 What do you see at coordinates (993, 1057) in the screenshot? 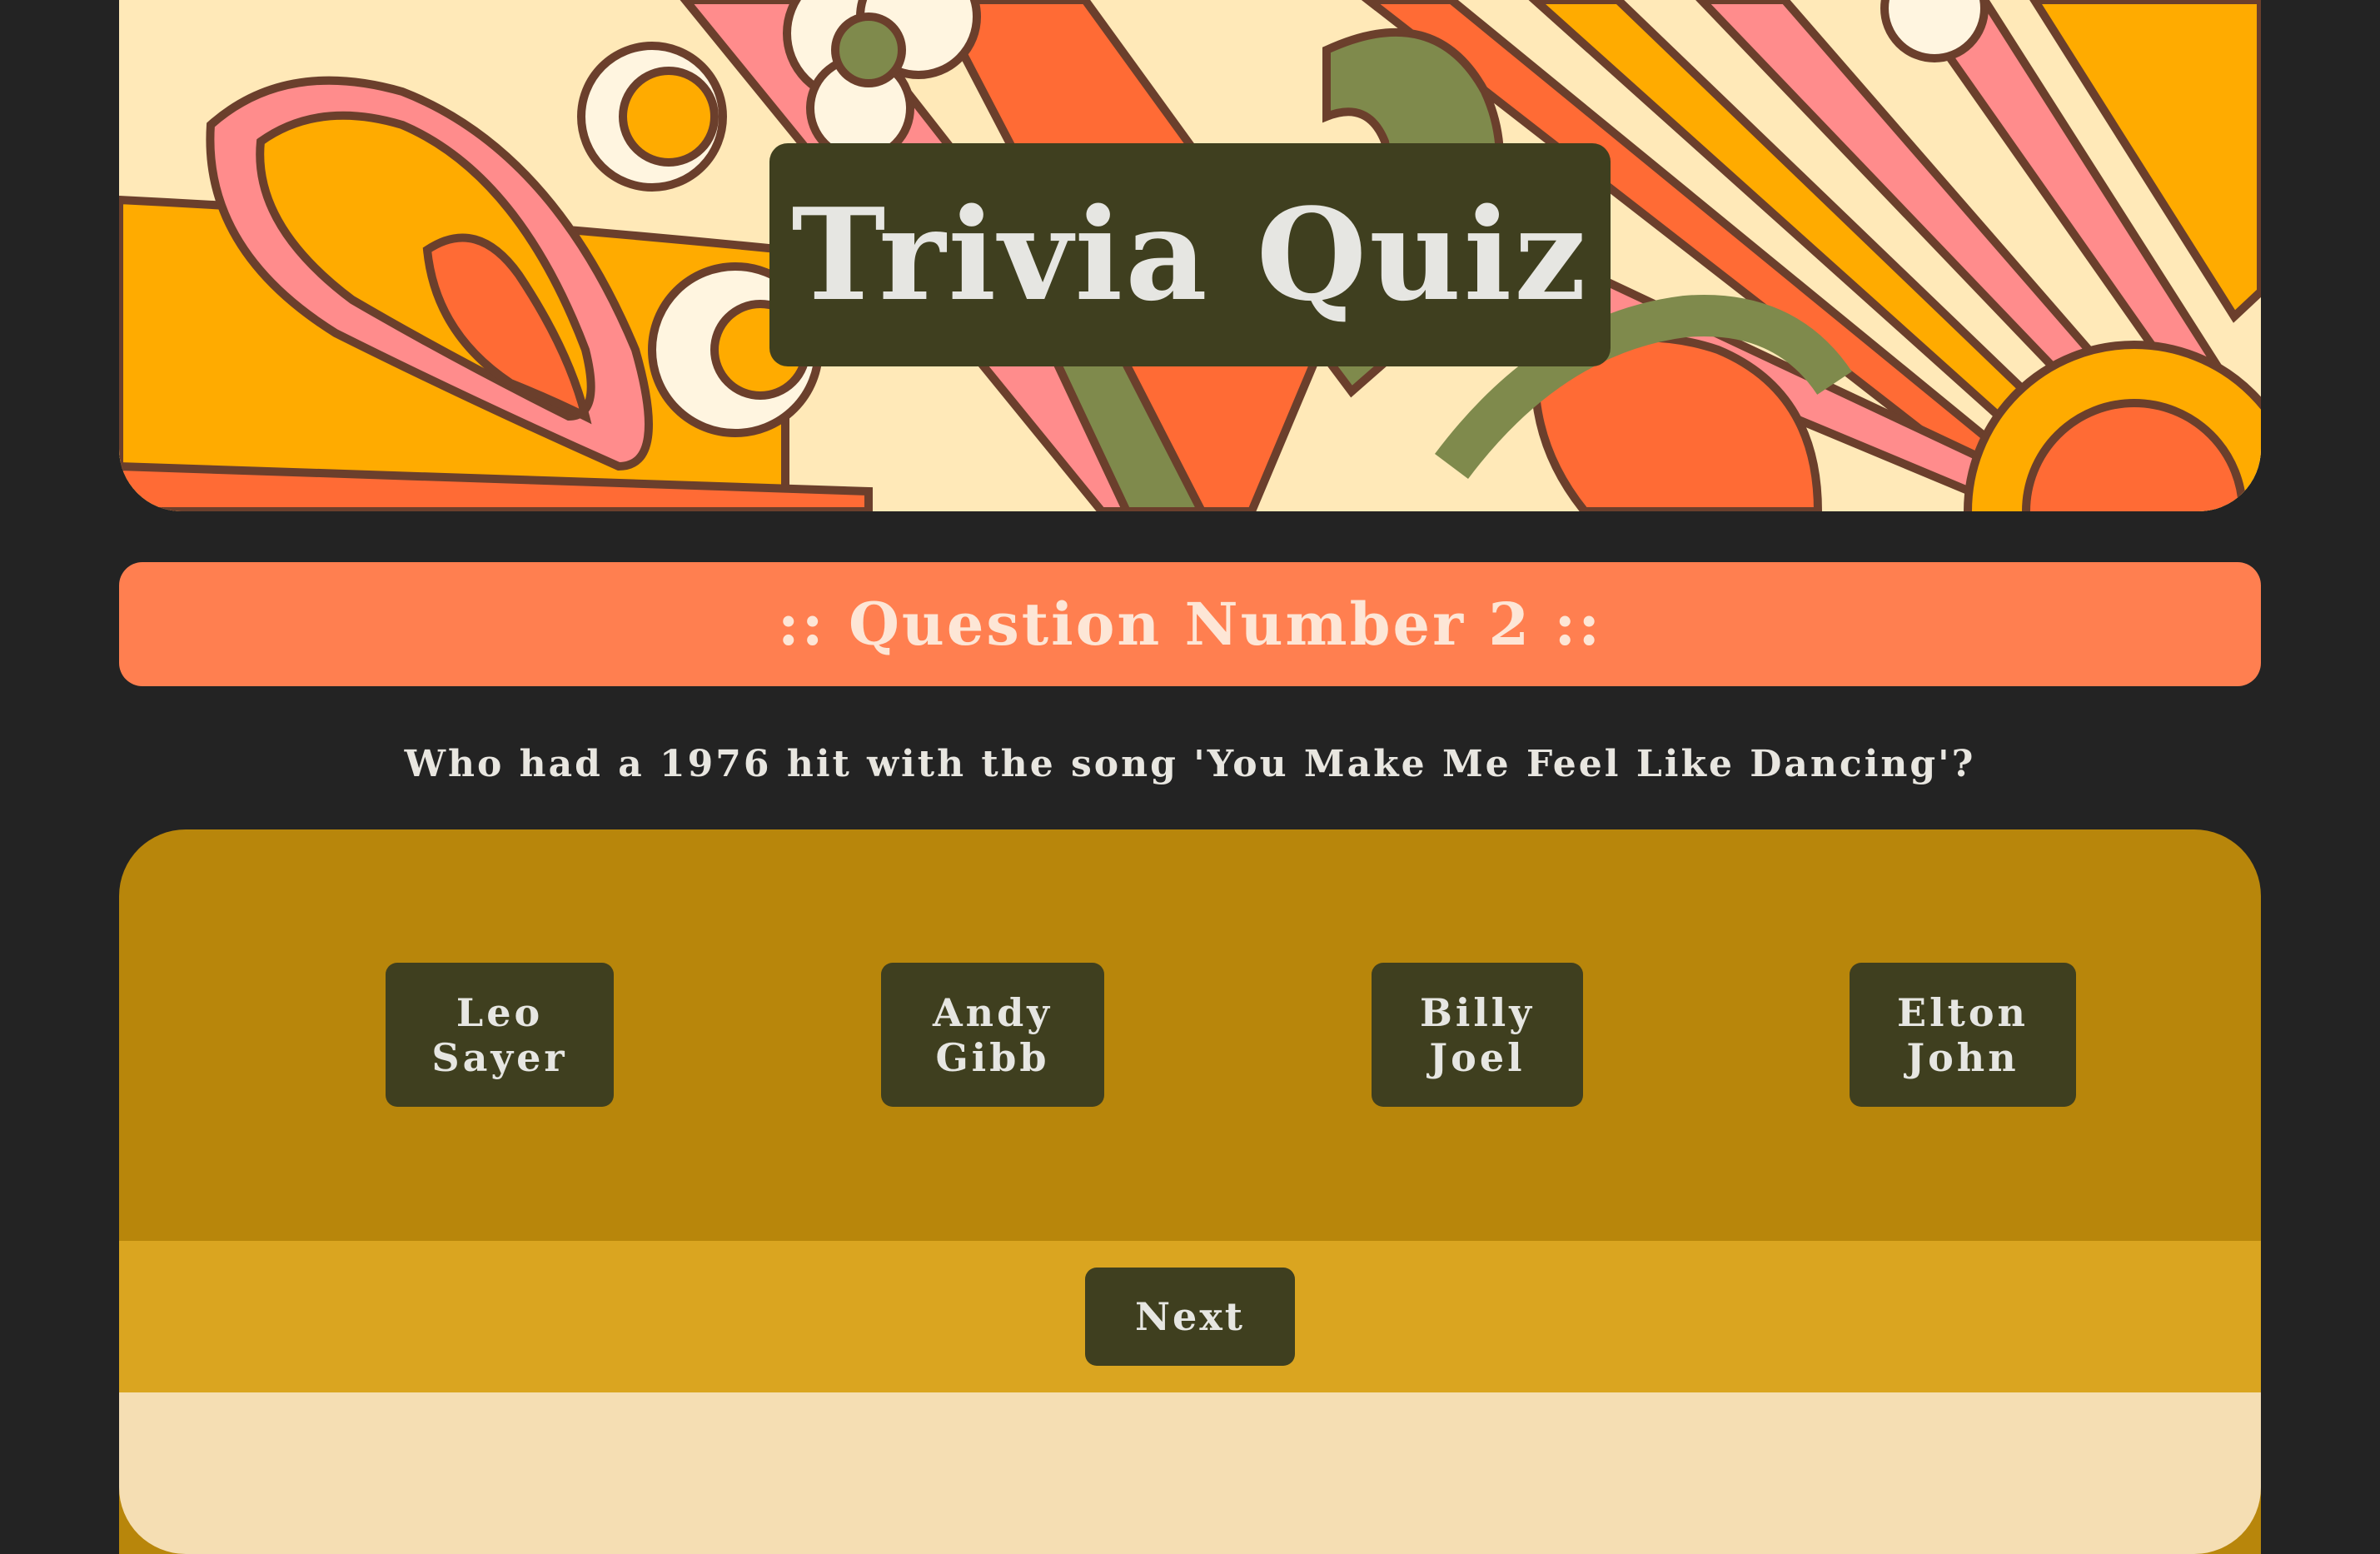
I see `answer-label-line2: Gibb` at bounding box center [993, 1057].